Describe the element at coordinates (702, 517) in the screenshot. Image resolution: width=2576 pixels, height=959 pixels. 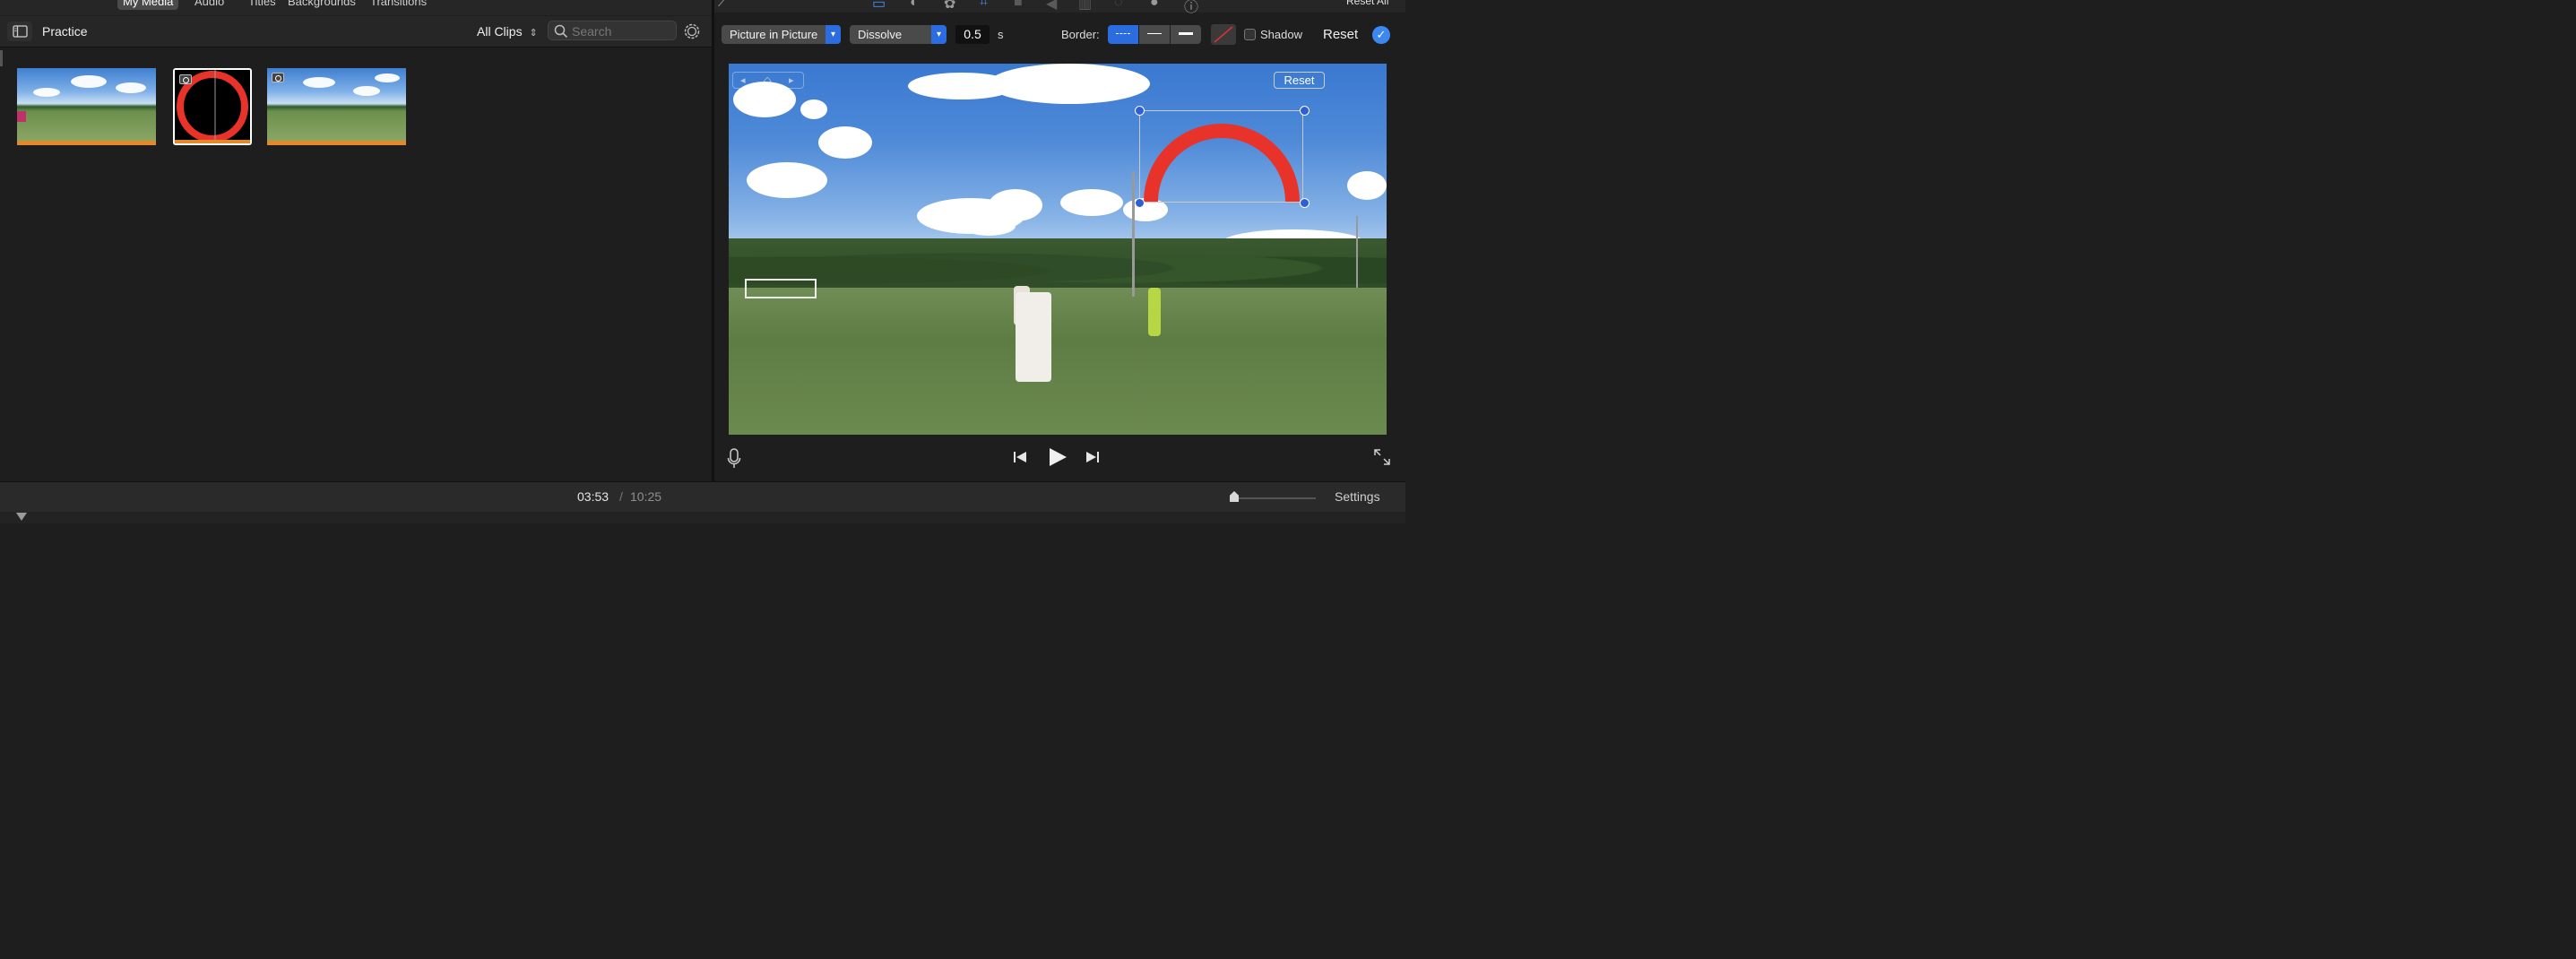
I see `timeline` at that location.